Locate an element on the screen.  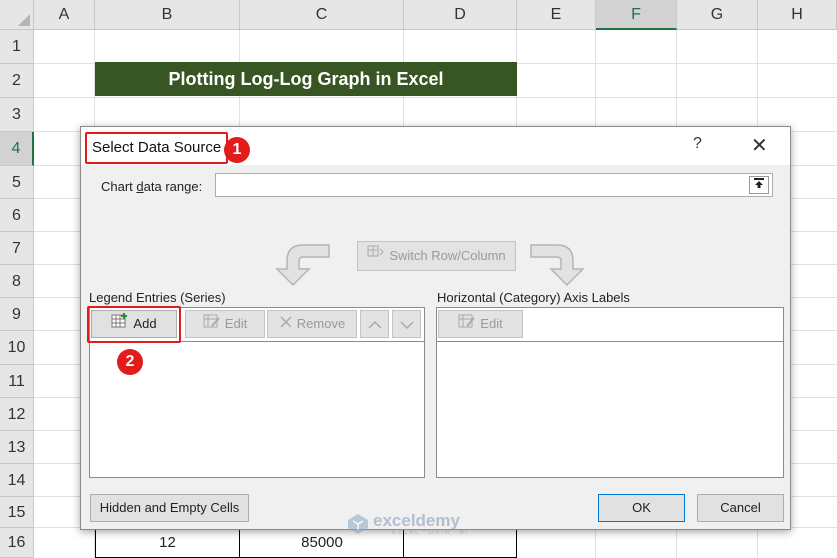
legend-entries-header: Legend Entries (Series) is located at coordinates (157, 297).